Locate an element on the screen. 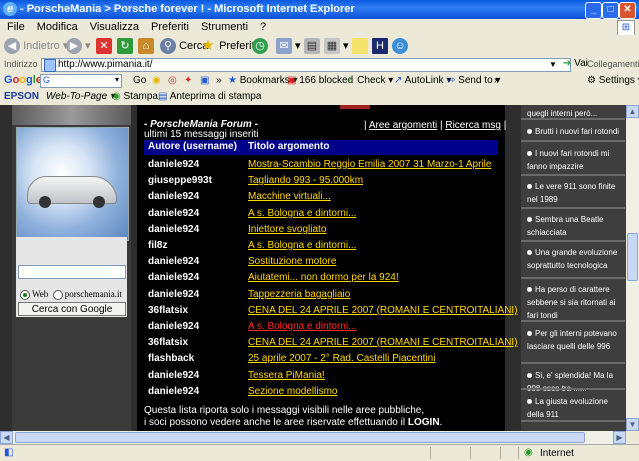 This screenshot has width=639, height=461. spellcheck-button: ✓ Check ▾ is located at coordinates (369, 80).